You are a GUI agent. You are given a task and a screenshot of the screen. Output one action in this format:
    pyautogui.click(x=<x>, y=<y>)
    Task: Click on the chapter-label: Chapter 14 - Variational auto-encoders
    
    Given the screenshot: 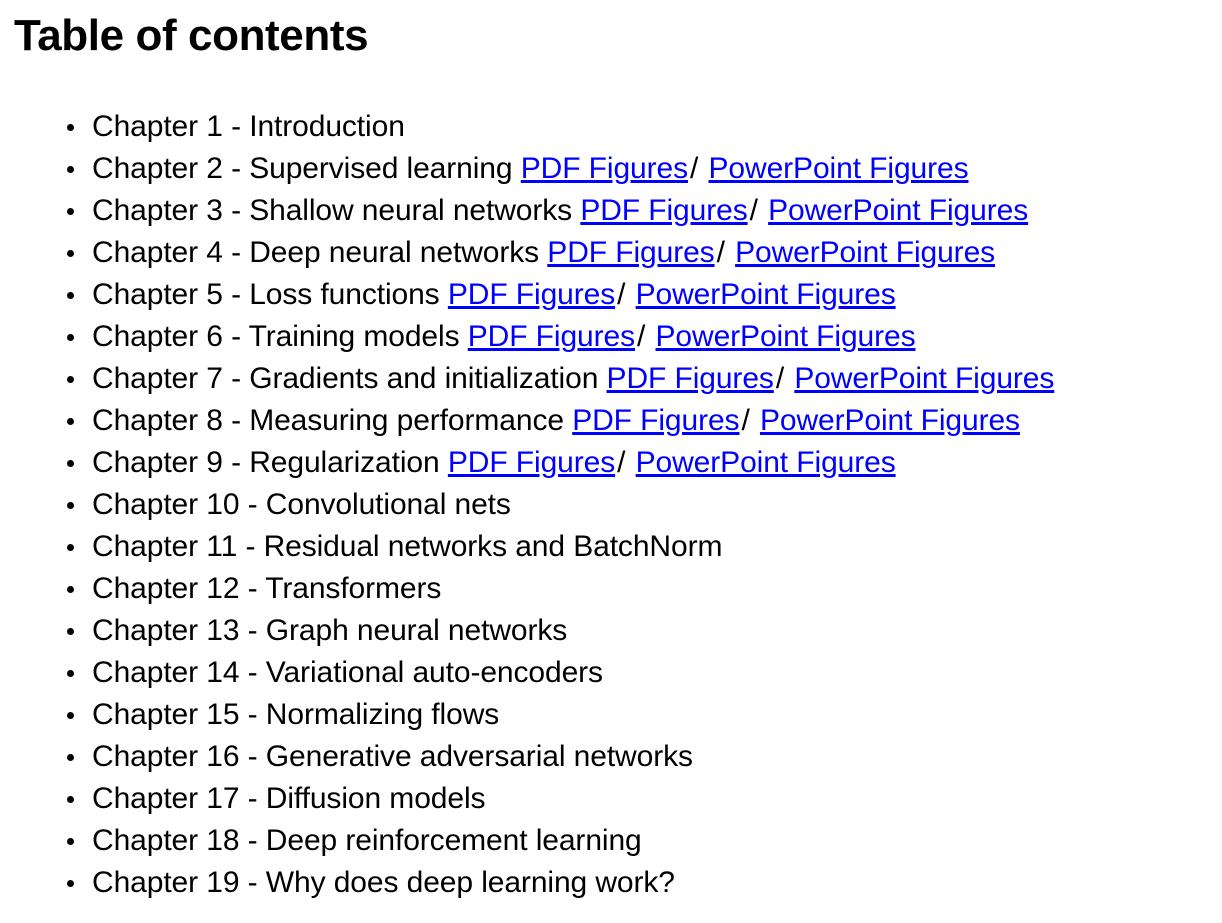 What is the action you would take?
    pyautogui.click(x=347, y=672)
    